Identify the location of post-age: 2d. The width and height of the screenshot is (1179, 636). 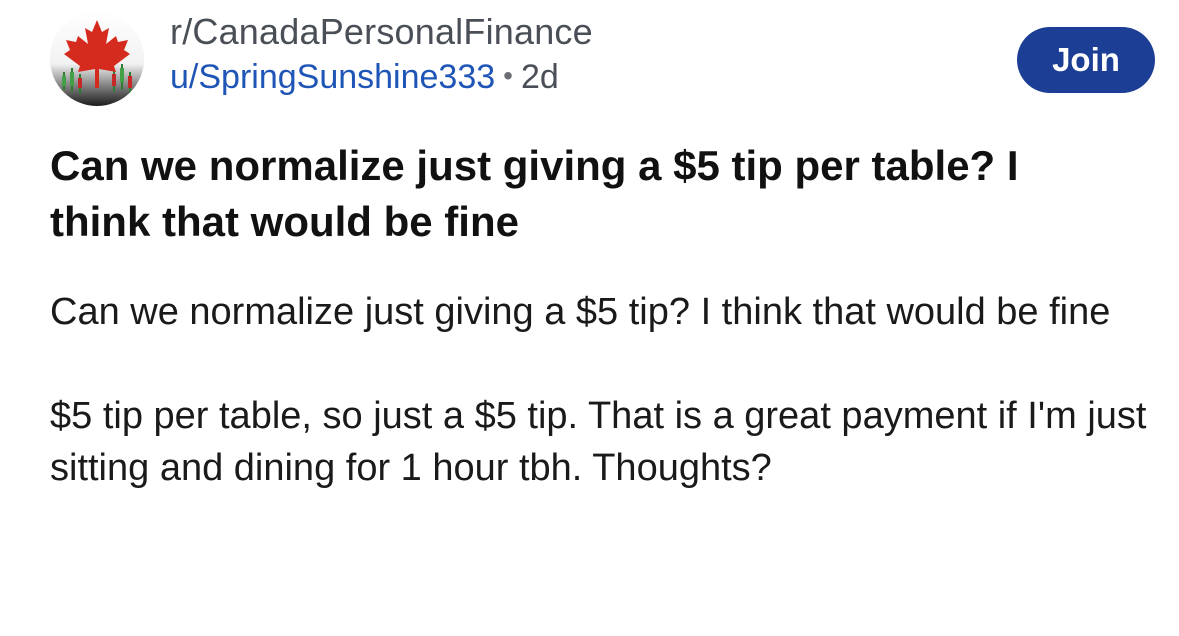
(539, 77).